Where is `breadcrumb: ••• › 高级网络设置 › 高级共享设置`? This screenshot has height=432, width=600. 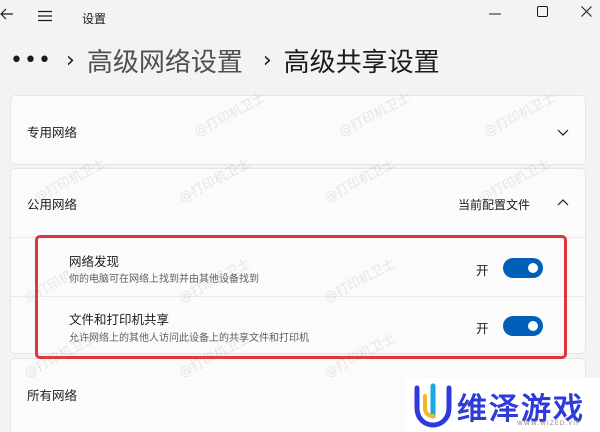 breadcrumb: ••• › 高级网络设置 › 高级共享设置 is located at coordinates (225, 60).